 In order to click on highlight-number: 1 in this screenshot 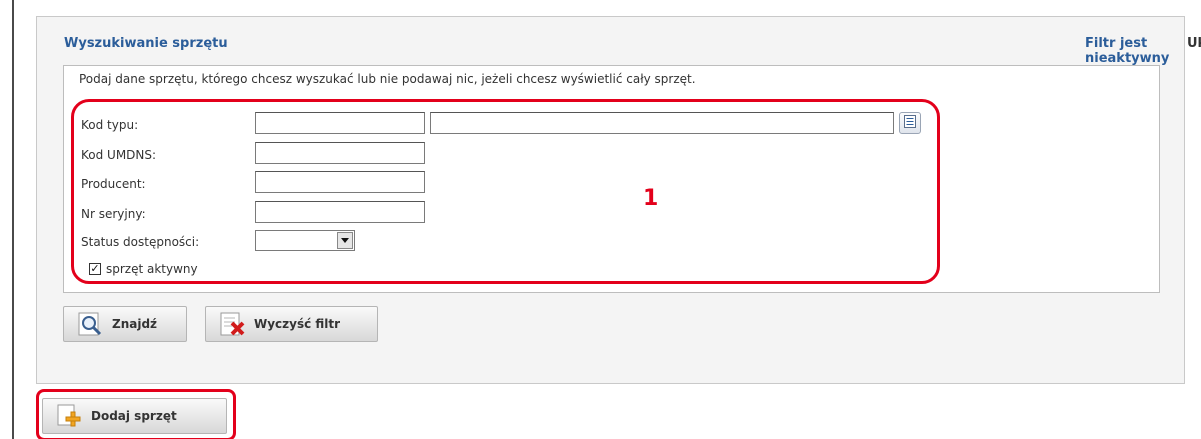, I will do `click(651, 198)`.